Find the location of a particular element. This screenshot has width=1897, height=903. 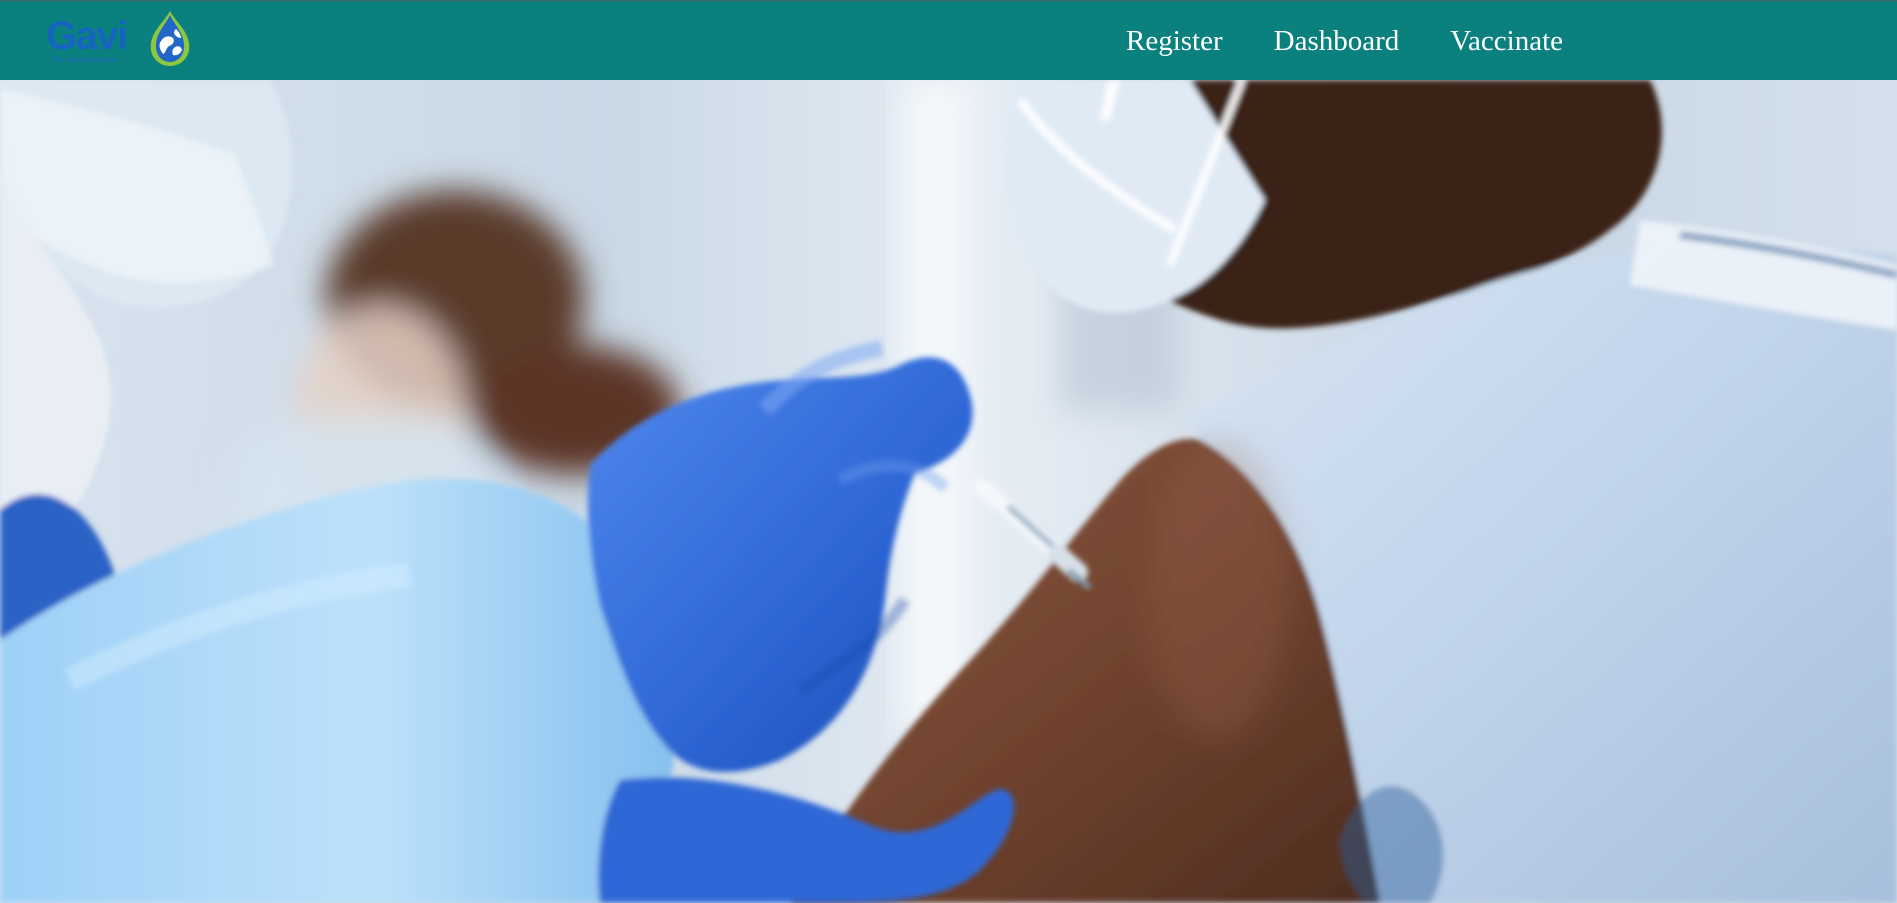

primary-nav: Register Dashboard Vaccinate is located at coordinates (1344, 41).